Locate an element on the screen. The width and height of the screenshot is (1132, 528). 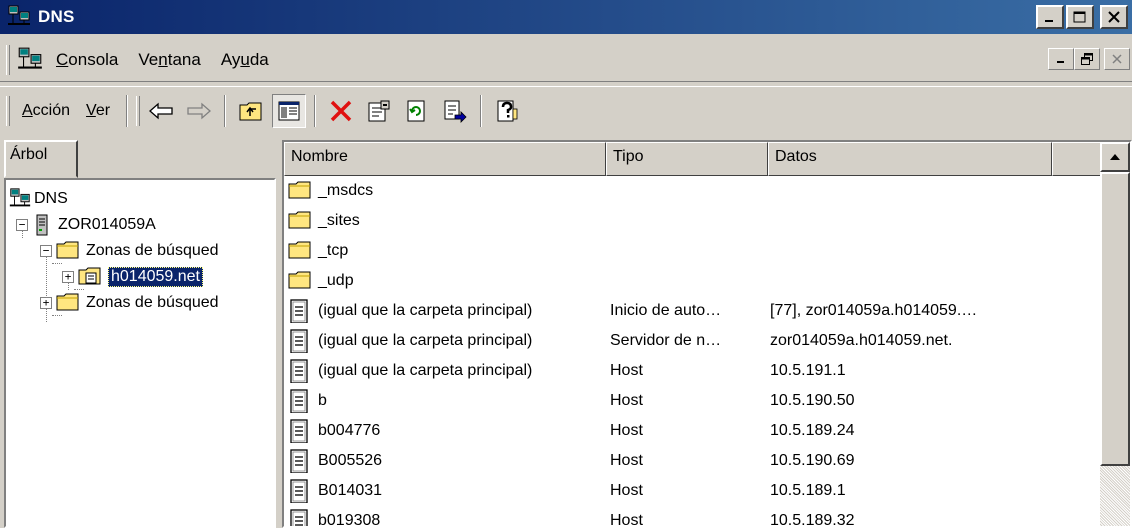
menu-consola: Consola is located at coordinates (91, 60).